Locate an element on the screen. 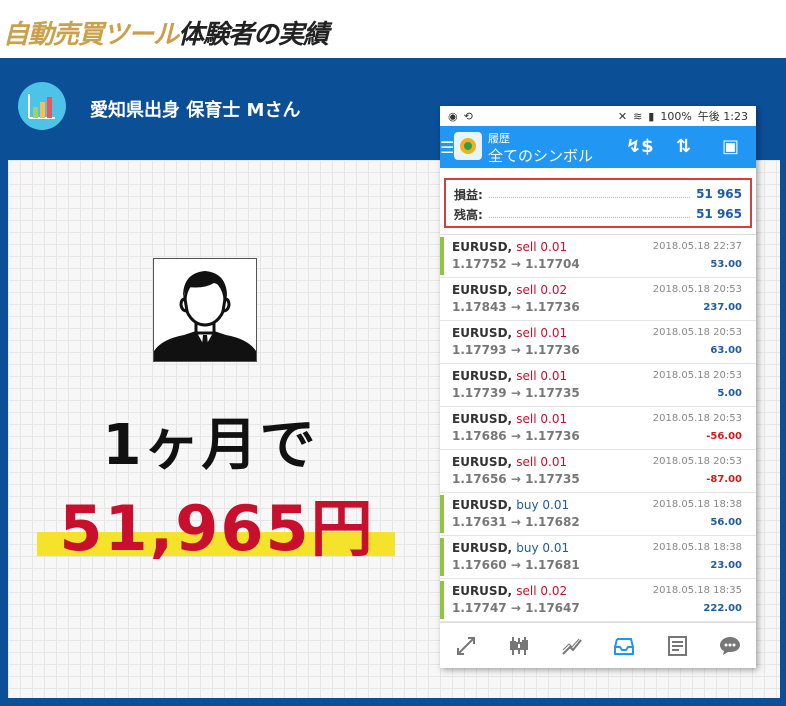 The height and width of the screenshot is (706, 786). app-subtitle: 履歴 is located at coordinates (499, 138).